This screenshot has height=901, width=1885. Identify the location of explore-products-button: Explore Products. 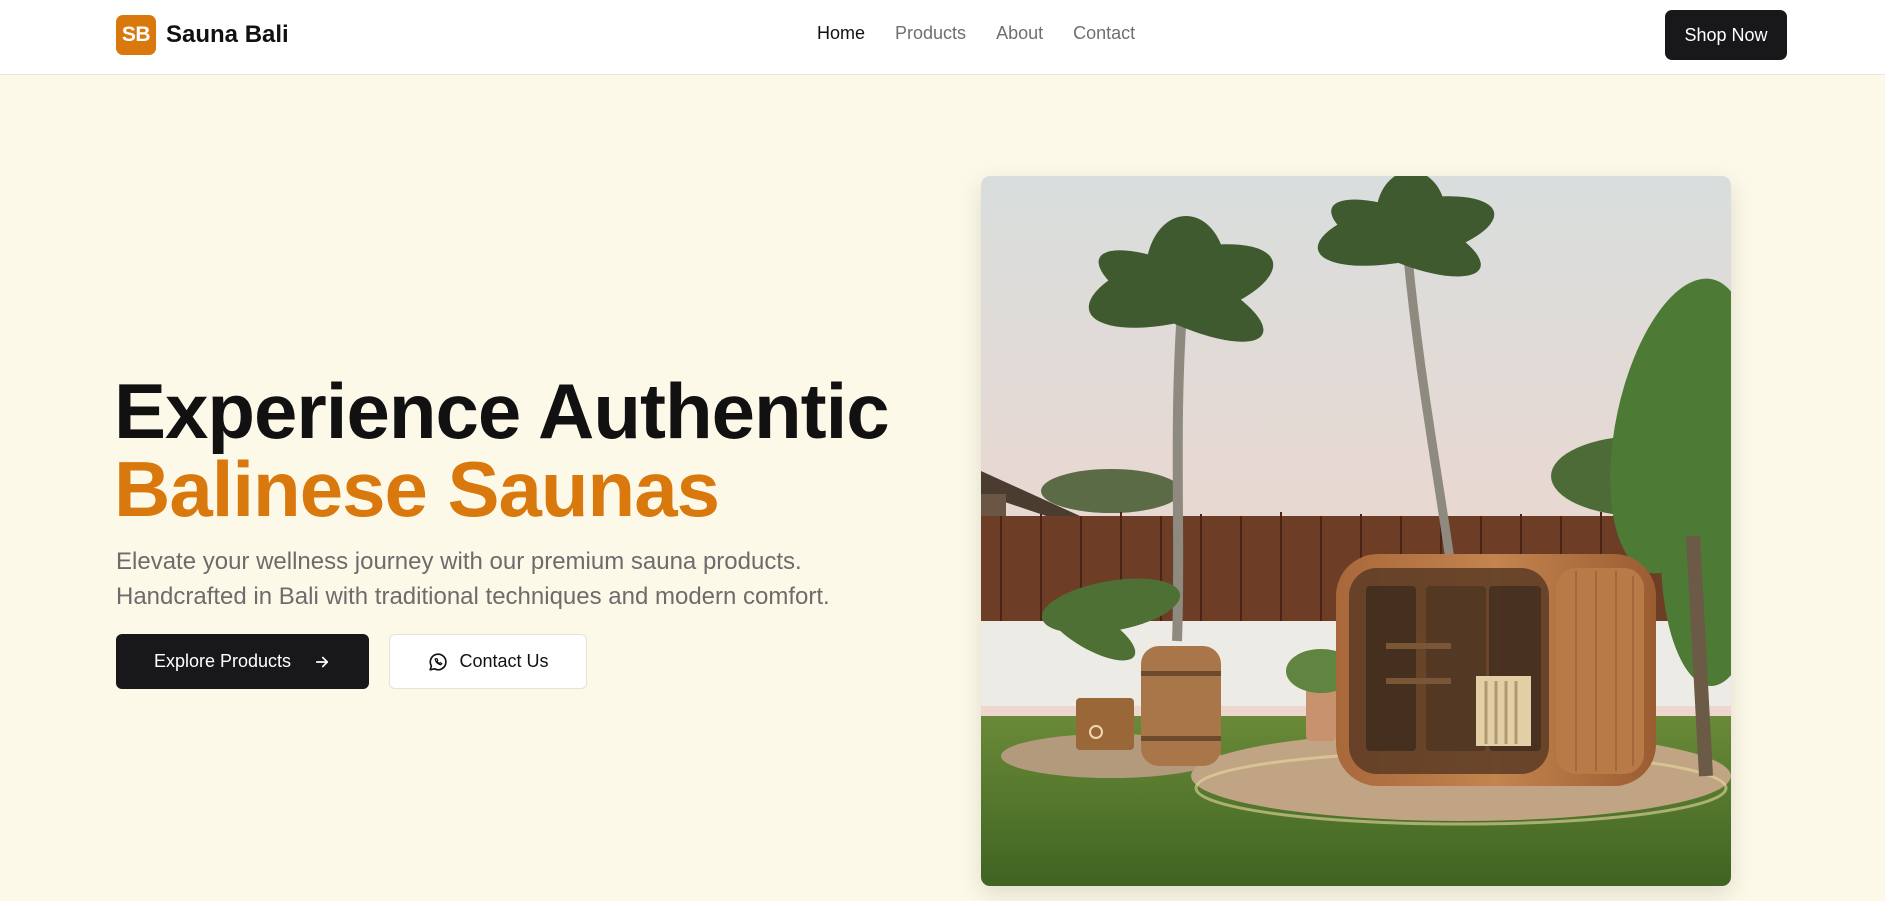
(242, 661).